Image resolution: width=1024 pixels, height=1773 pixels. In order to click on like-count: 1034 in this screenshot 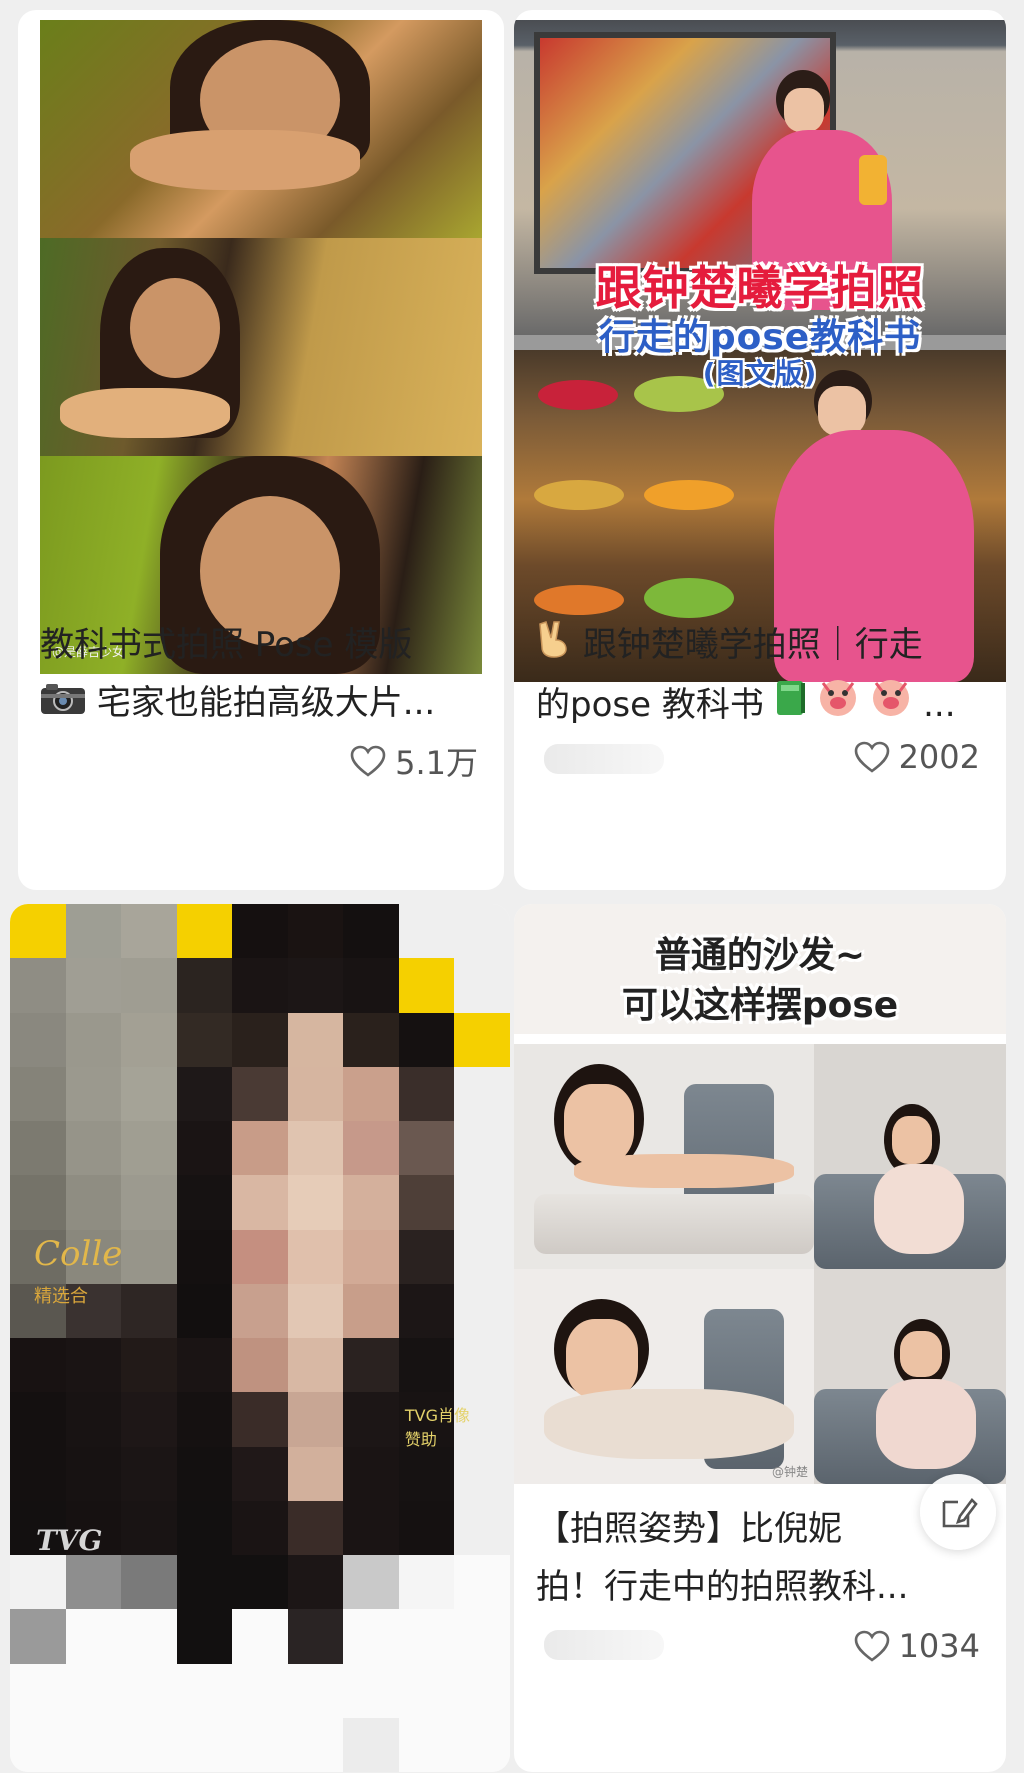, I will do `click(939, 1646)`.